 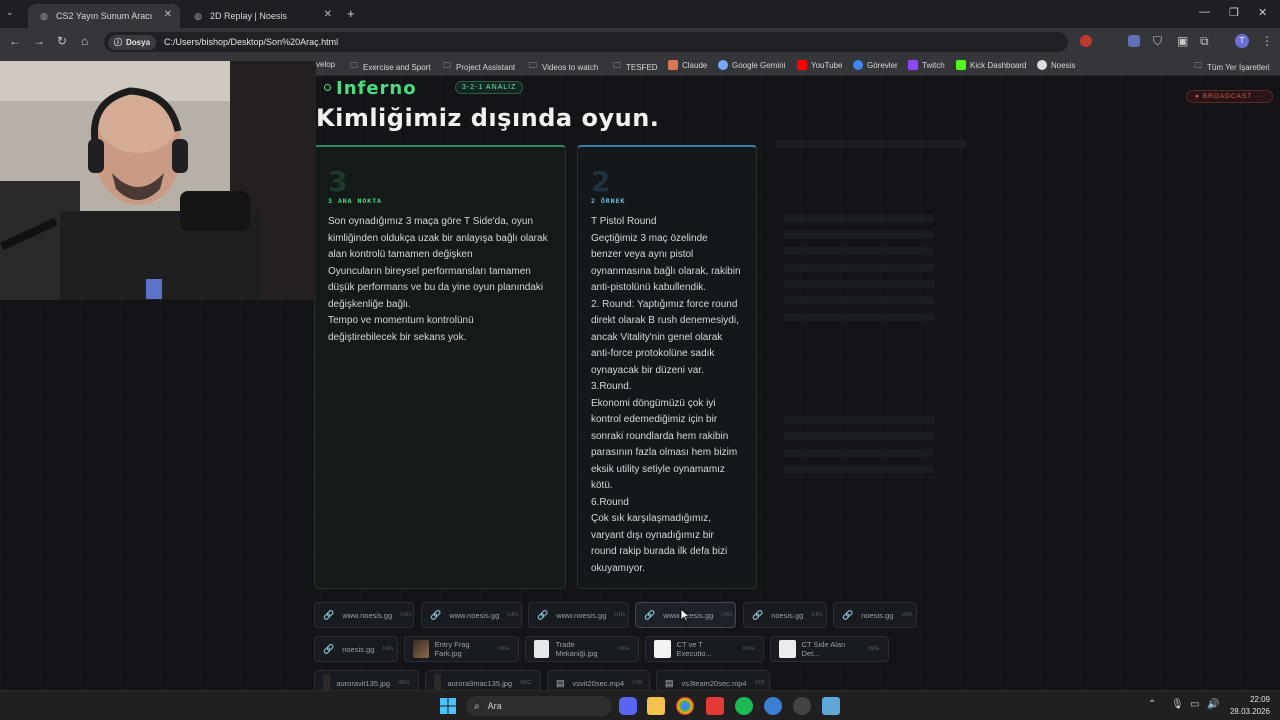 What do you see at coordinates (933, 65) in the screenshot?
I see `bookmark-label: Twitch` at bounding box center [933, 65].